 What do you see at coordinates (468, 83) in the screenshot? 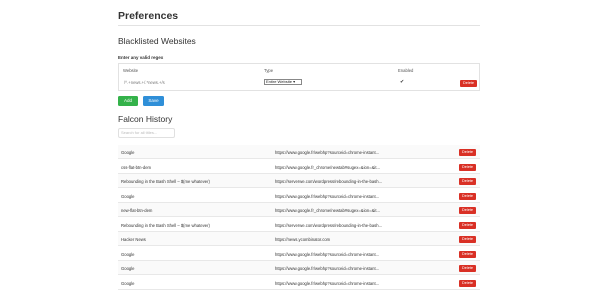
I see `blacklist-delete-button: Delete` at bounding box center [468, 83].